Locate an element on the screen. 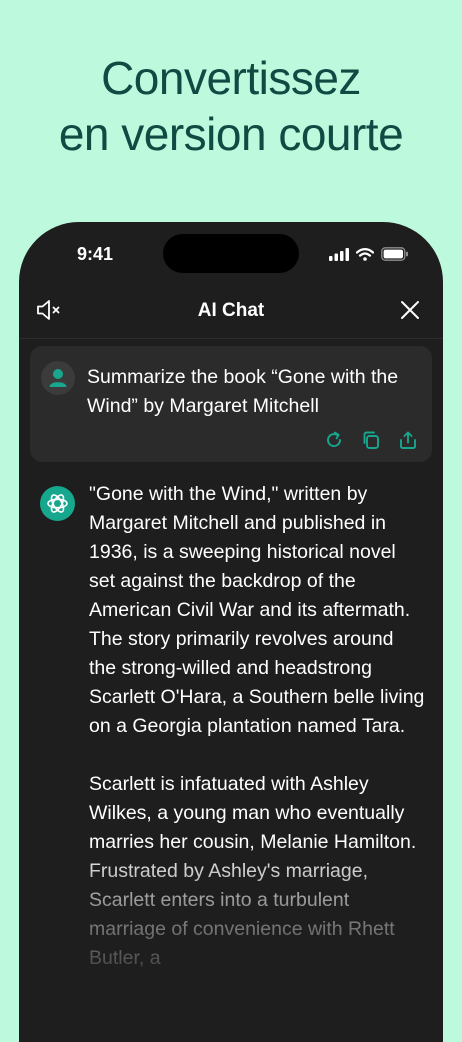 Image resolution: width=462 pixels, height=1042 pixels. headline: Convertissez en version courte is located at coordinates (231, 106).